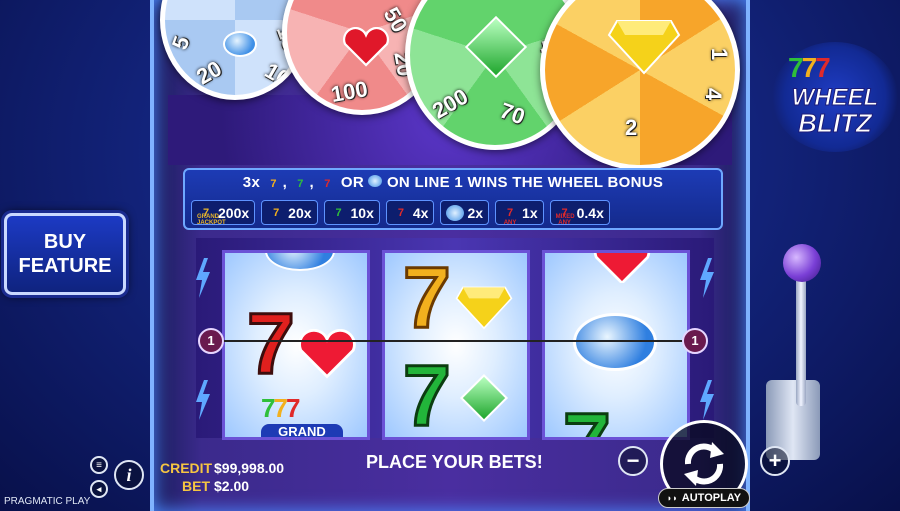 The image size is (900, 511). What do you see at coordinates (475, 212) in the screenshot?
I see `item-value: 2x` at bounding box center [475, 212].